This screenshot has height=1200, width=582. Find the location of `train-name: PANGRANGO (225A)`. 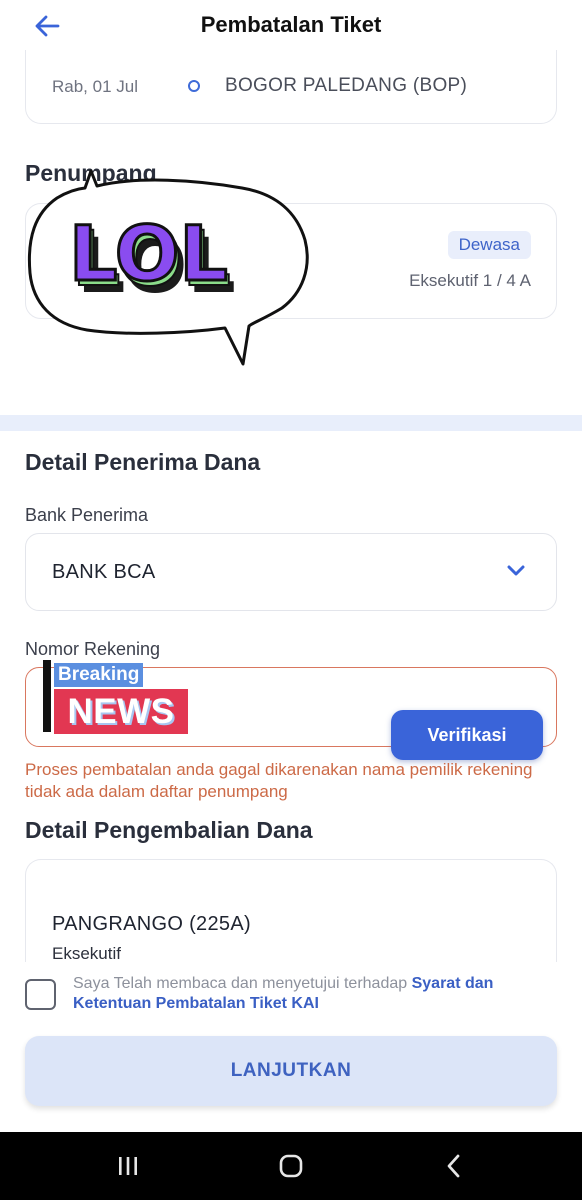

train-name: PANGRANGO (225A) is located at coordinates (151, 924).